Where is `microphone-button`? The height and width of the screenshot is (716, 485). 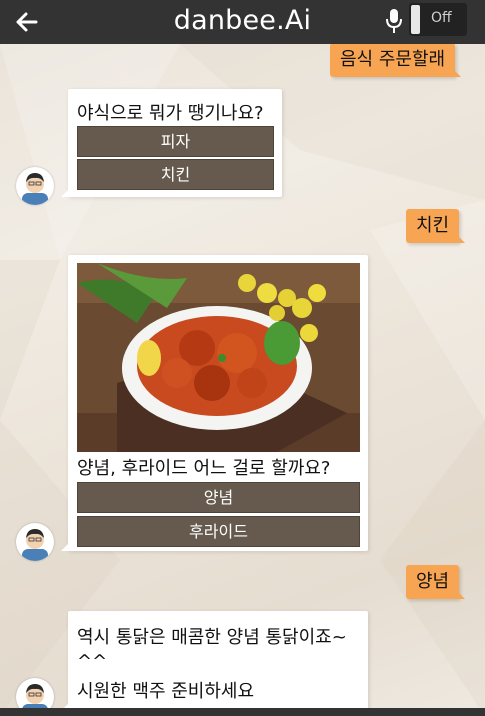
microphone-button is located at coordinates (394, 21).